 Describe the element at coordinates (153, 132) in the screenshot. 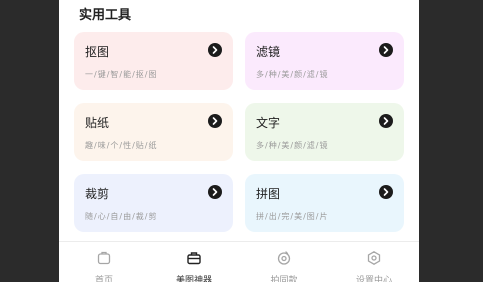

I see `tool-card-sticker: 贴纸 趣/味/个/性/贴/纸` at that location.